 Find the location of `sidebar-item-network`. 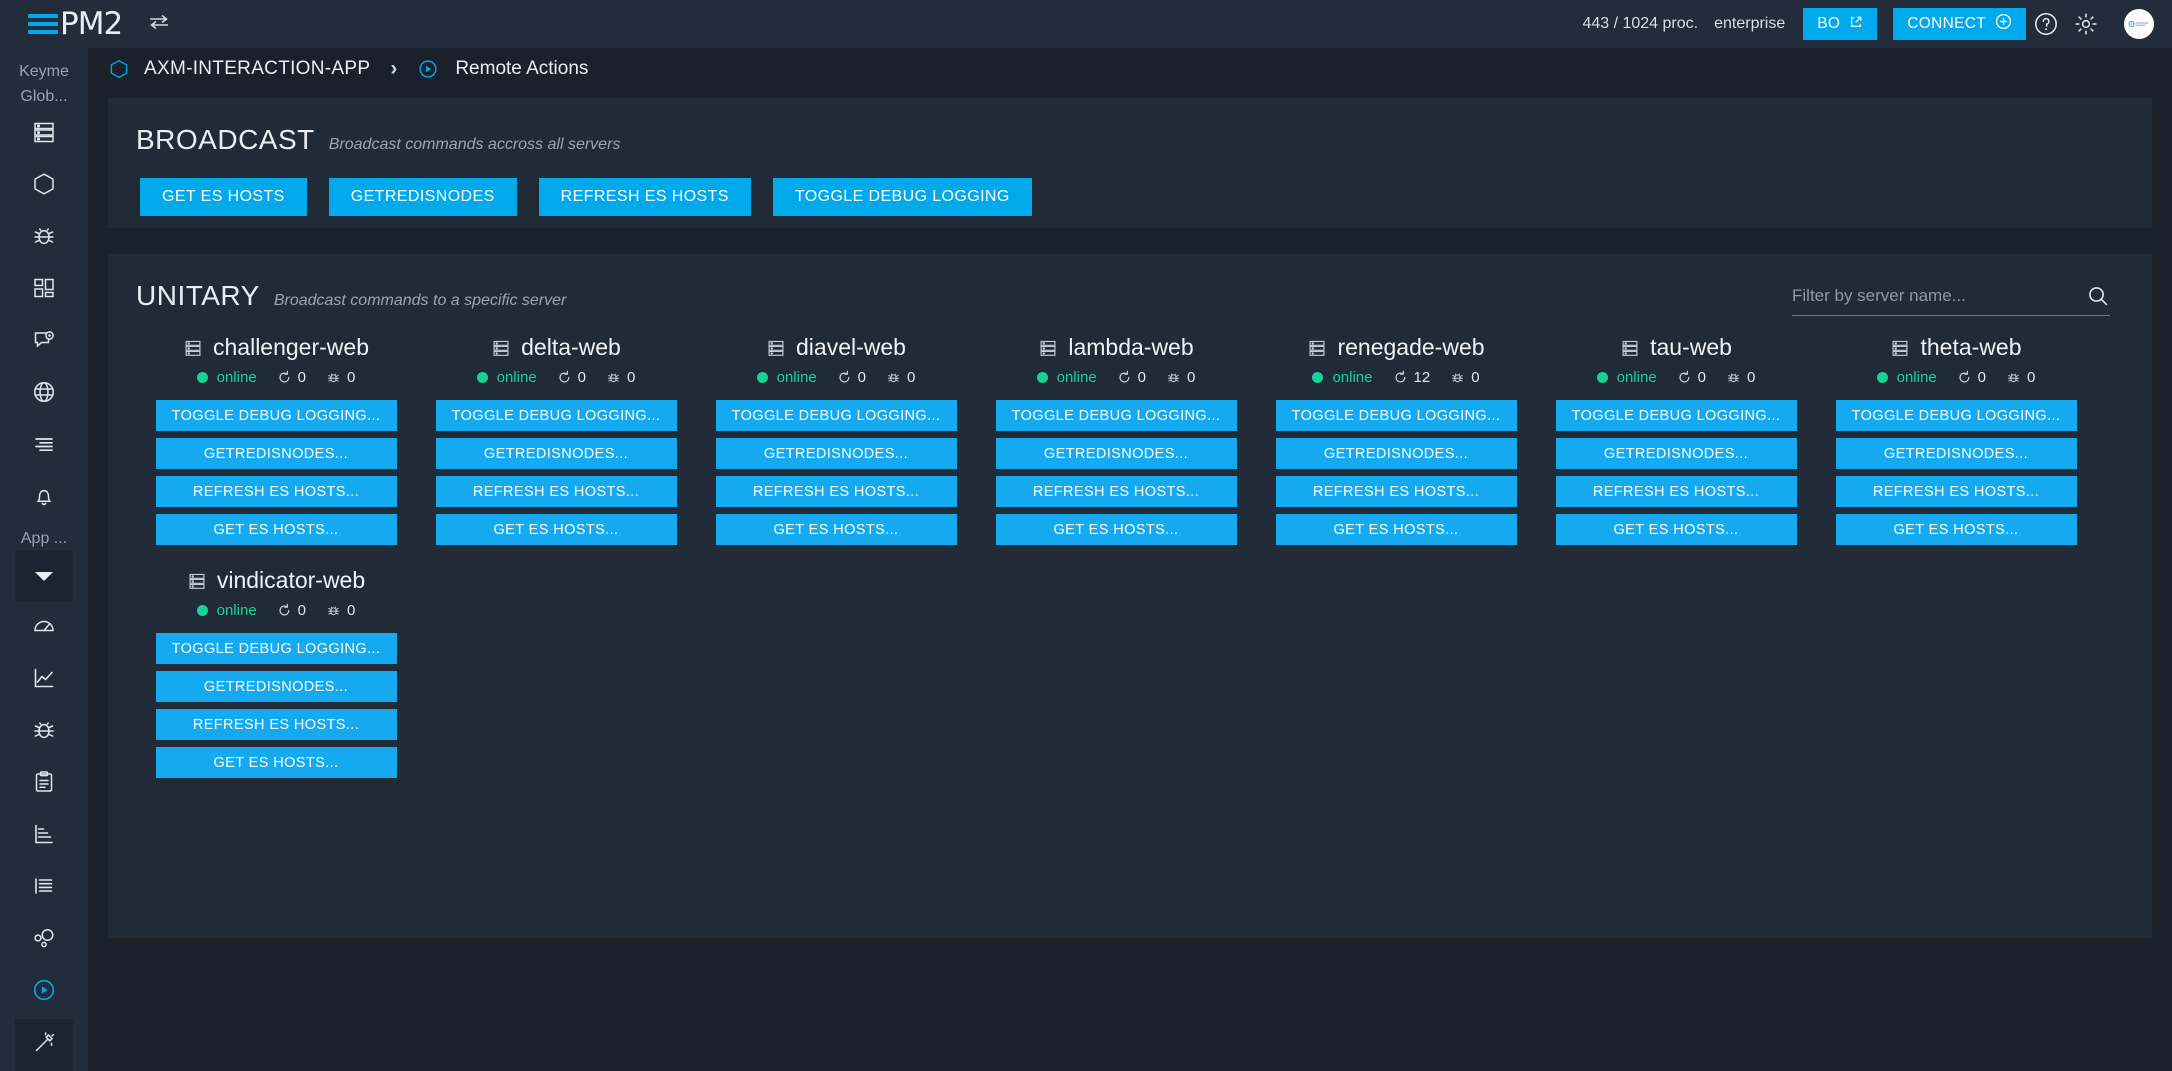

sidebar-item-network is located at coordinates (44, 395).